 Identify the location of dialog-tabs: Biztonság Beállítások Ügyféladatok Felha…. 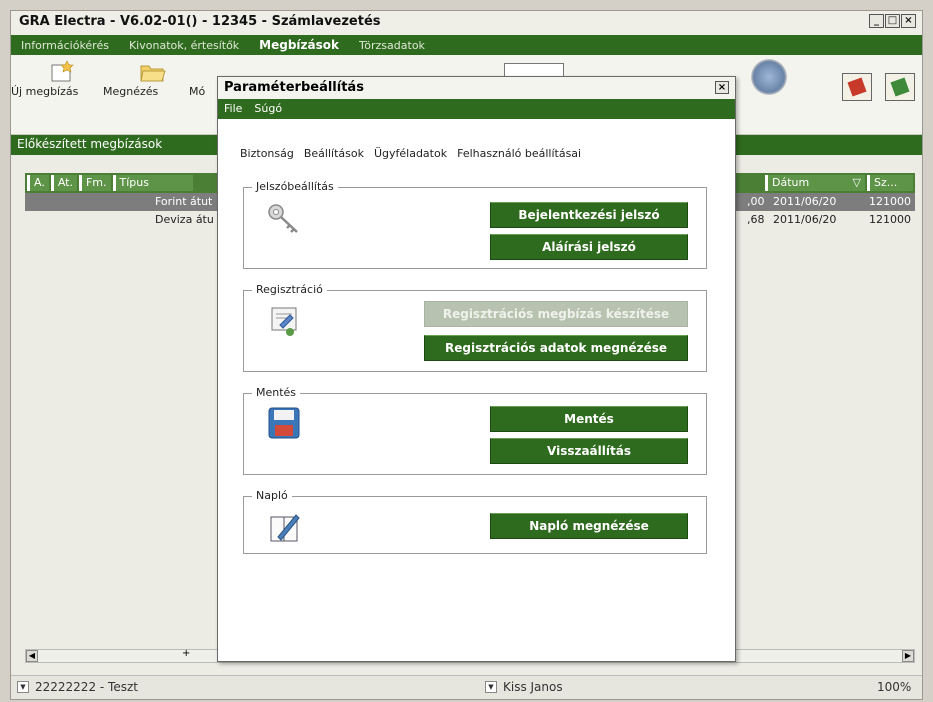
(410, 153).